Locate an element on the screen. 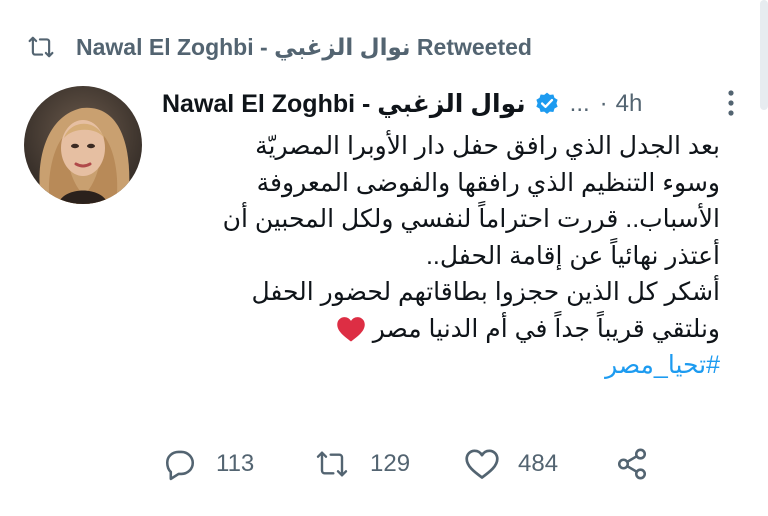  more-options-icon is located at coordinates (731, 103).